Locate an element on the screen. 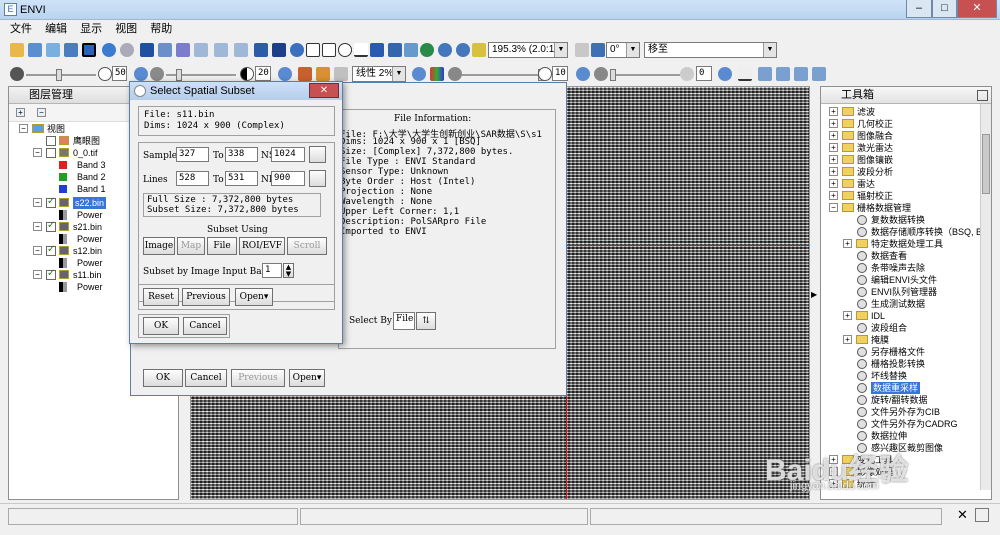 The image size is (1000, 535). select-arrow-icon is located at coordinates (147, 50).